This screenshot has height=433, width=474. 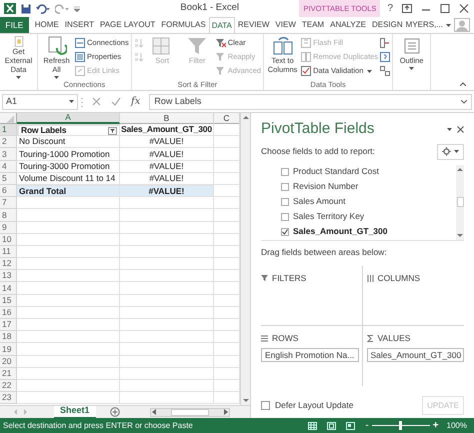 What do you see at coordinates (226, 412) in the screenshot?
I see `scroll-right-icon` at bounding box center [226, 412].